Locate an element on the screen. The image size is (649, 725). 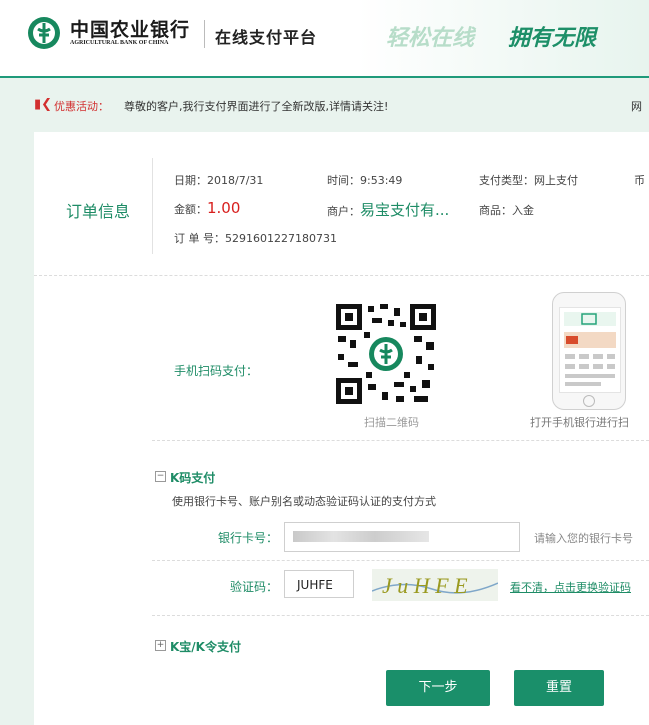
captcha-separator is located at coordinates (400, 615).